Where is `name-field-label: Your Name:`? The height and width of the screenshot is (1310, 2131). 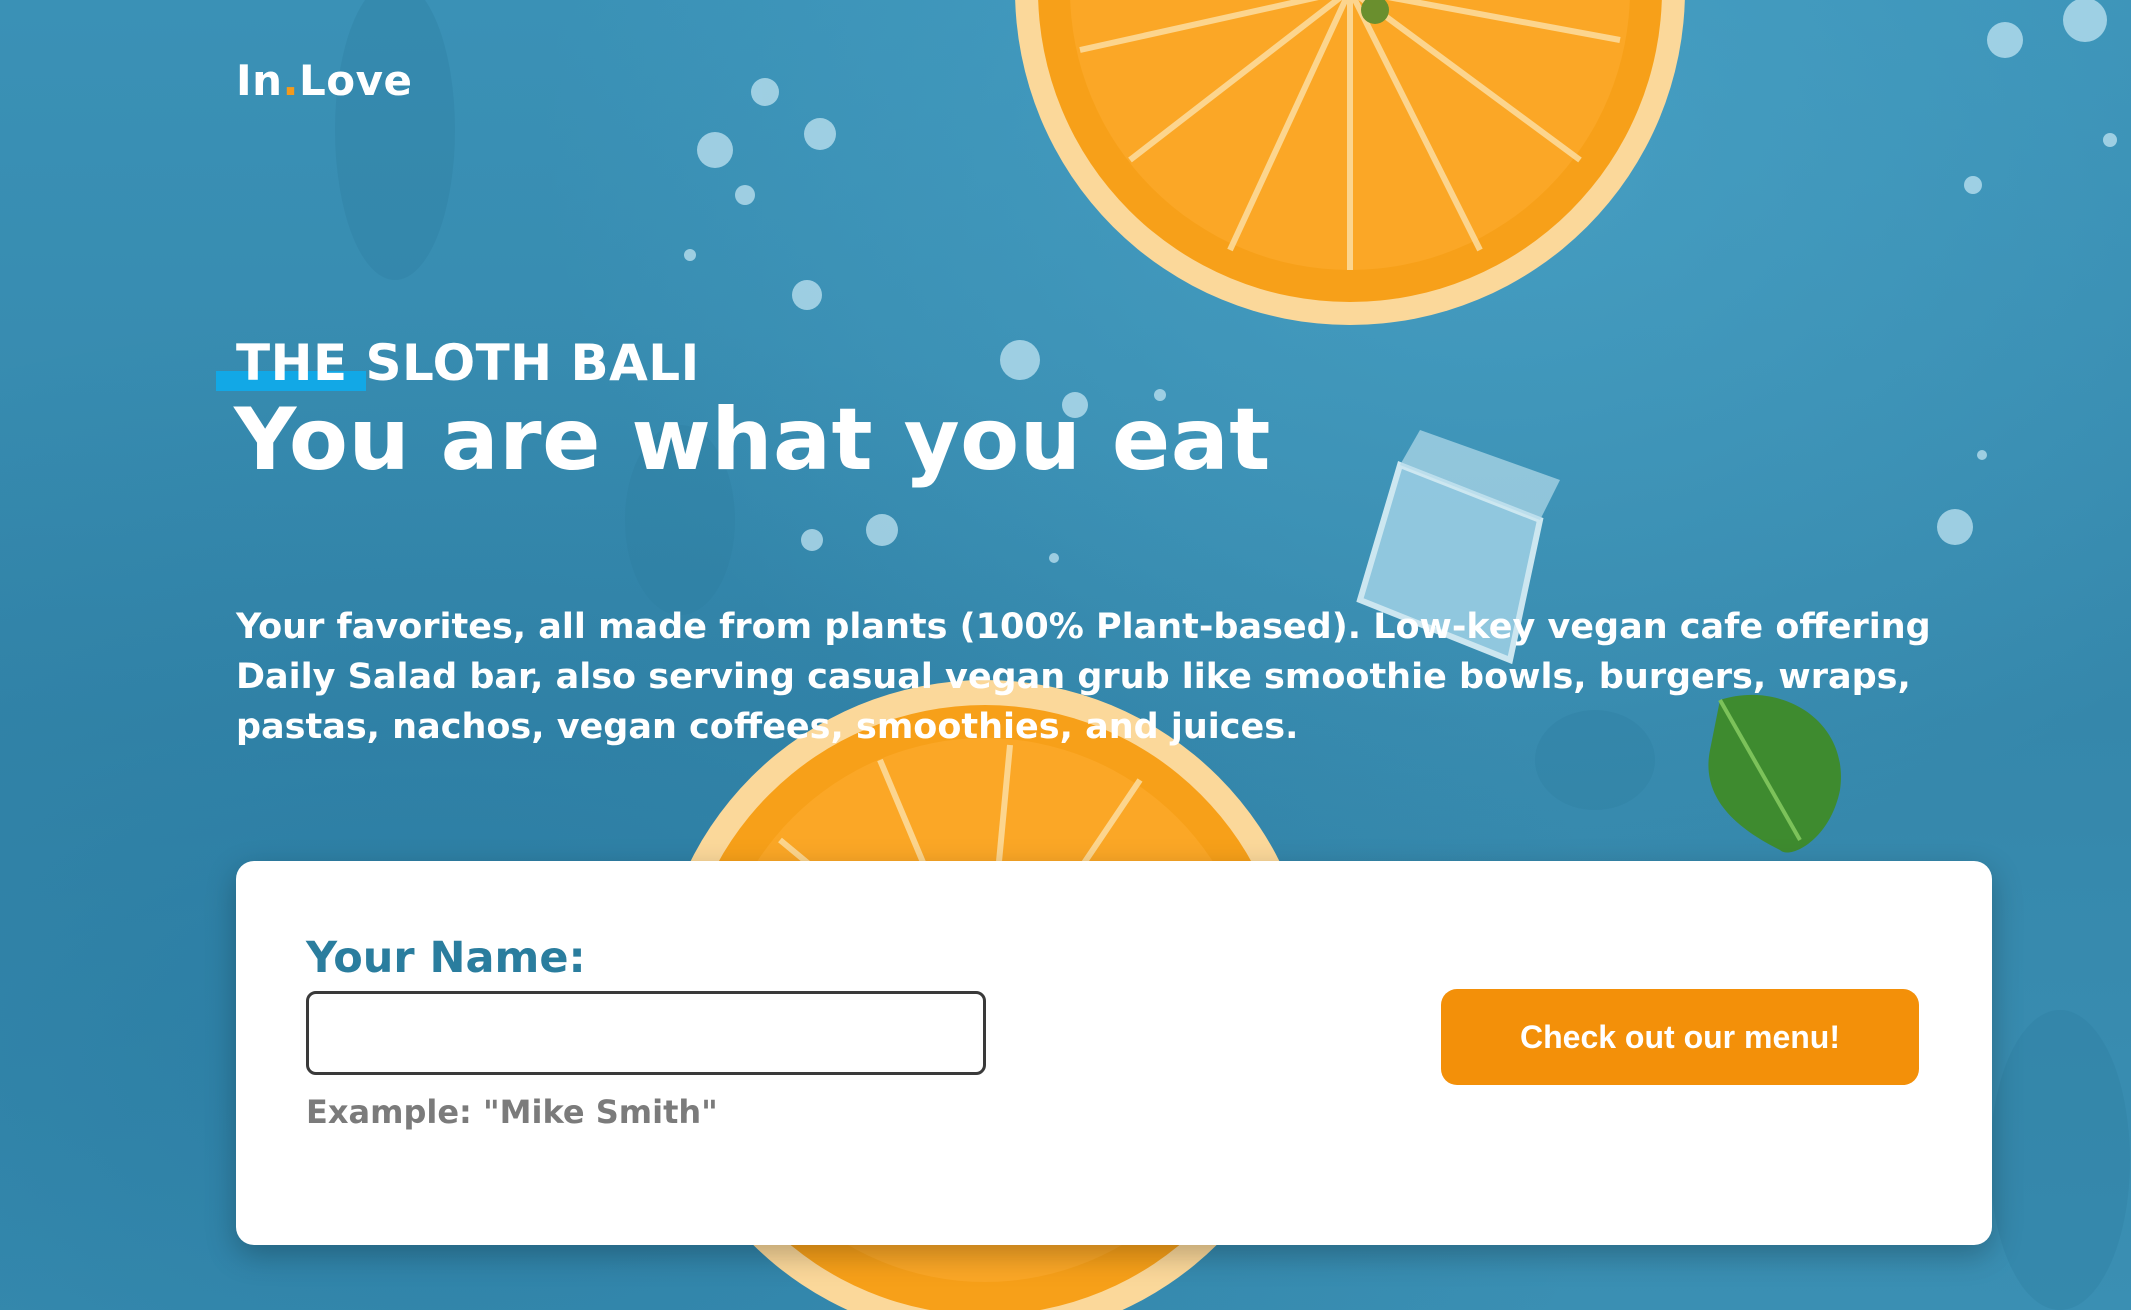
name-field-label: Your Name: is located at coordinates (446, 958).